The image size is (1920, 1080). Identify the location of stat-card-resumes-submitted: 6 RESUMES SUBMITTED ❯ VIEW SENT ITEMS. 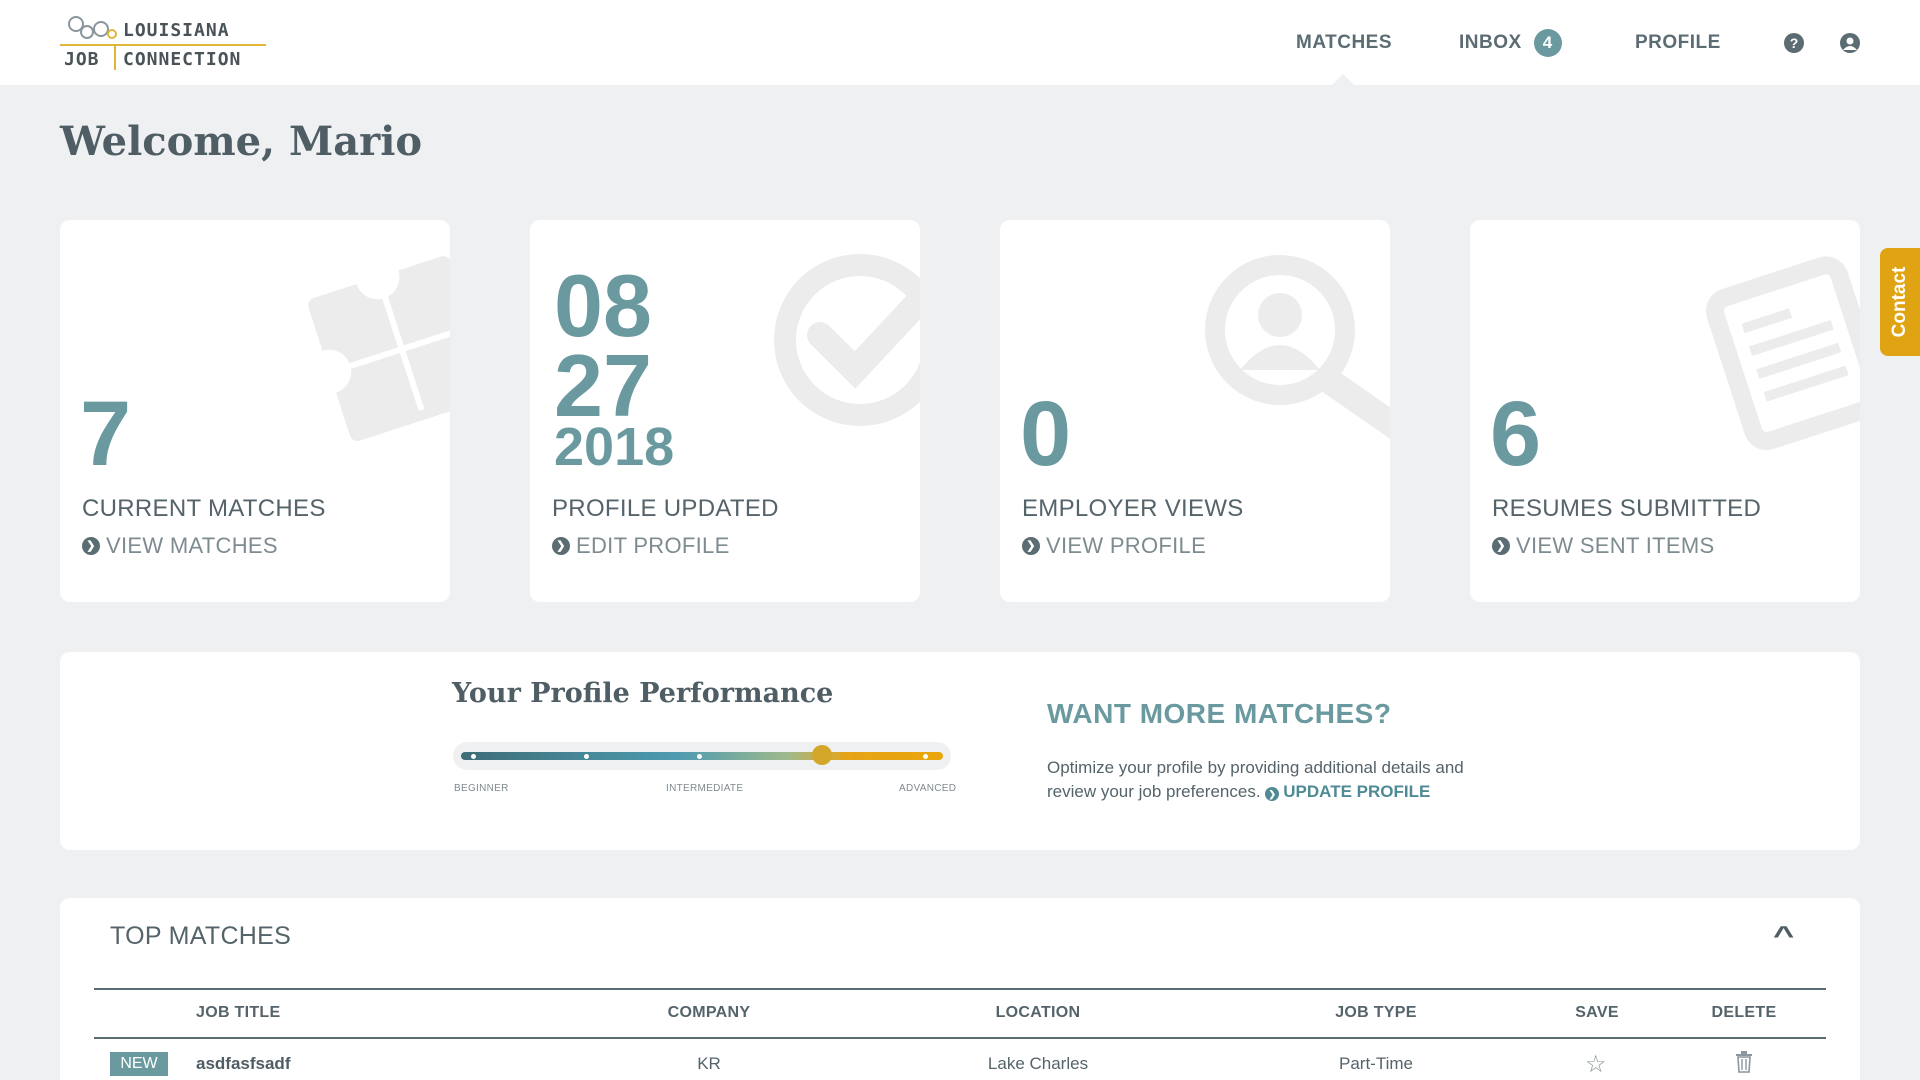
(1665, 411).